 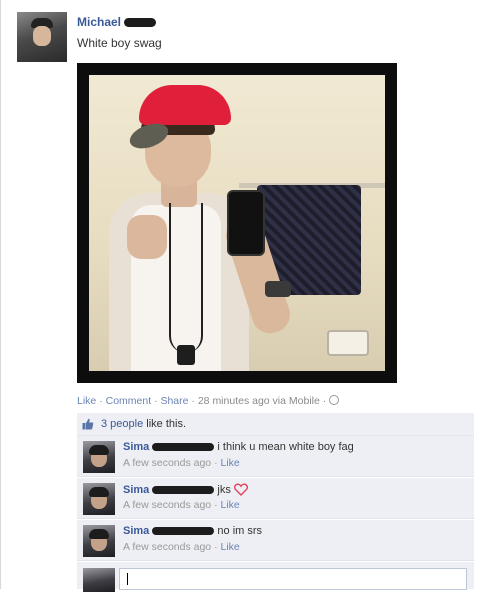 I want to click on likes-suffix: like this., so click(x=166, y=424).